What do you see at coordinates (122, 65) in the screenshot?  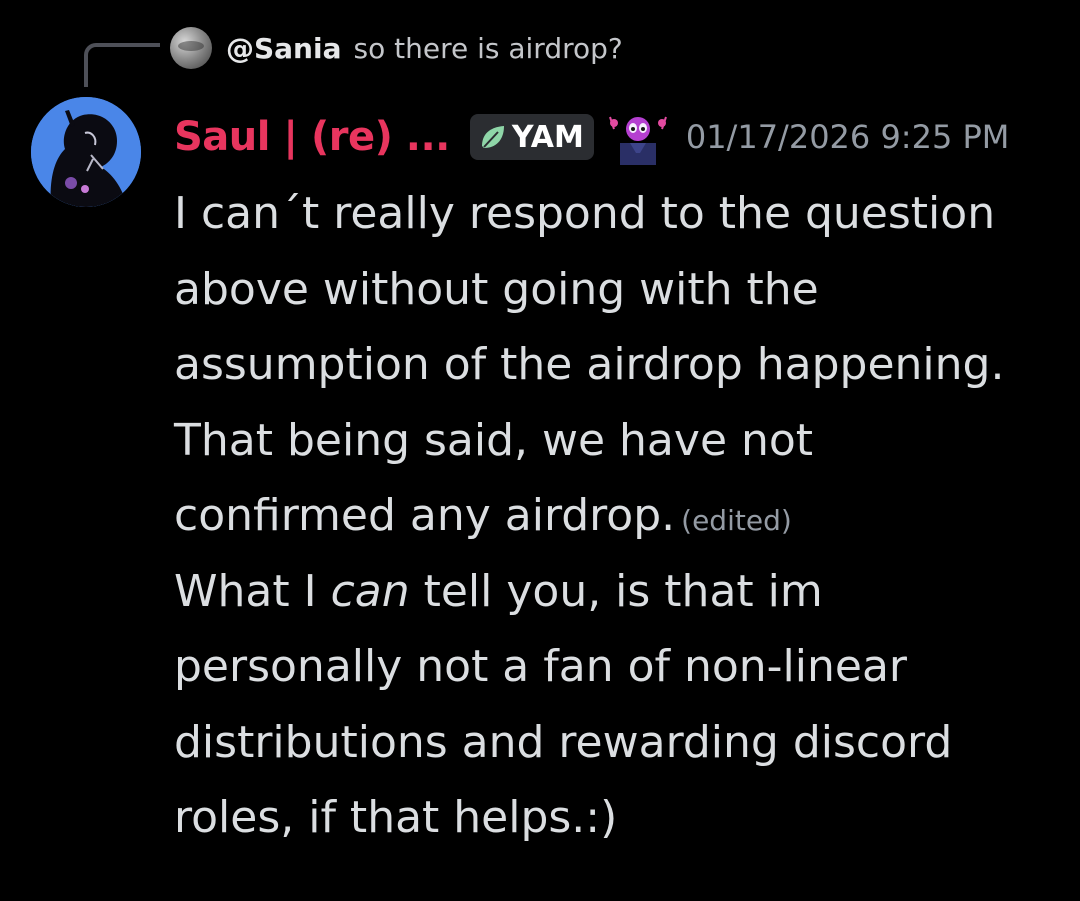 I see `reply-connector` at bounding box center [122, 65].